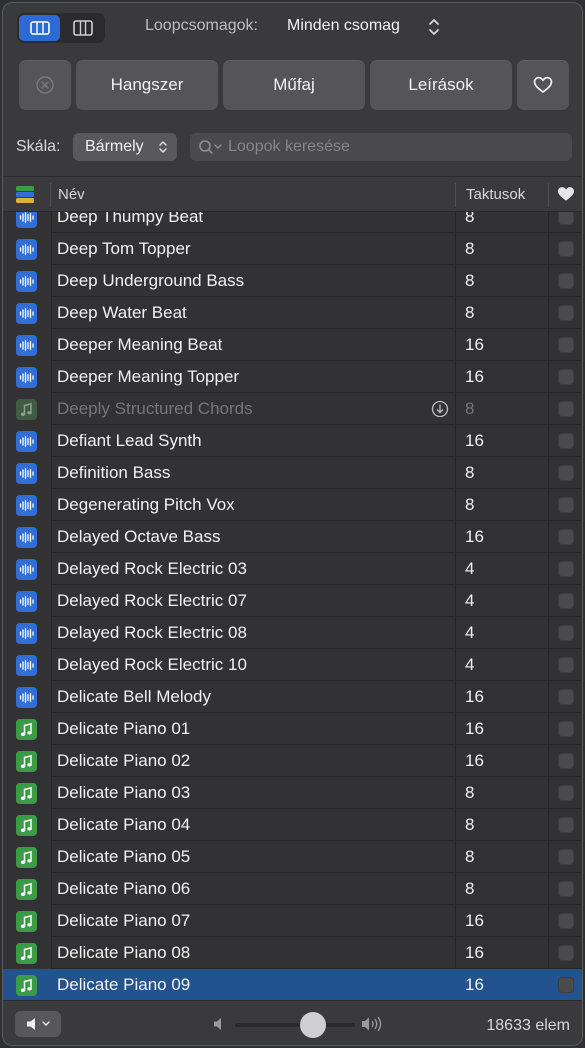  What do you see at coordinates (292, 537) in the screenshot?
I see `table-row: Delayed Octave Bass 16` at bounding box center [292, 537].